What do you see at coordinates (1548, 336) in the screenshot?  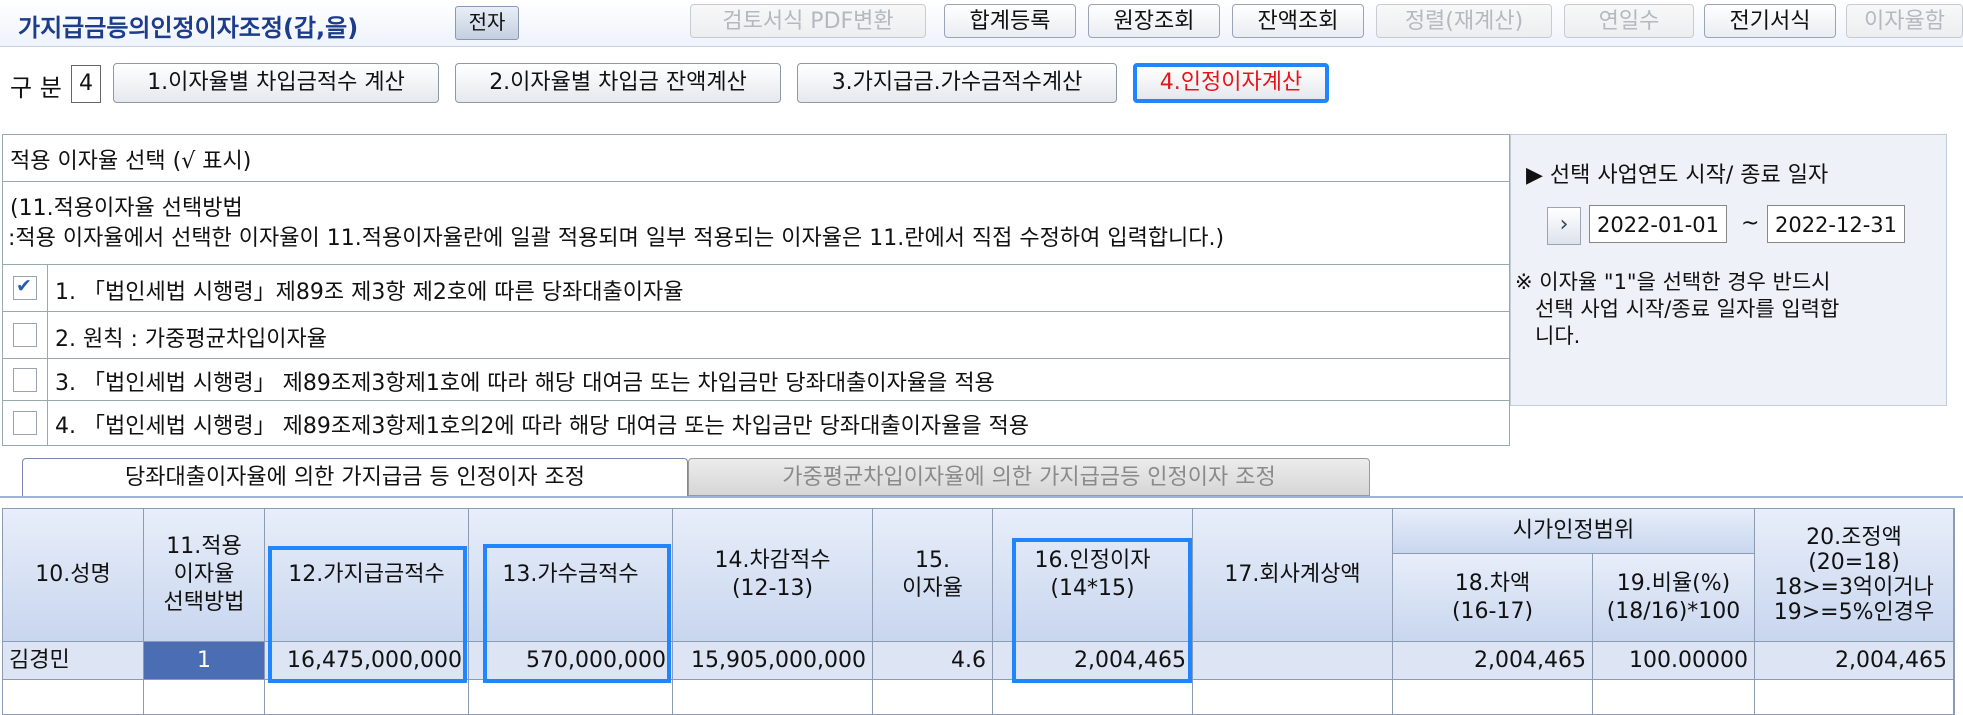 I see `date-note-line3: 니다.` at bounding box center [1548, 336].